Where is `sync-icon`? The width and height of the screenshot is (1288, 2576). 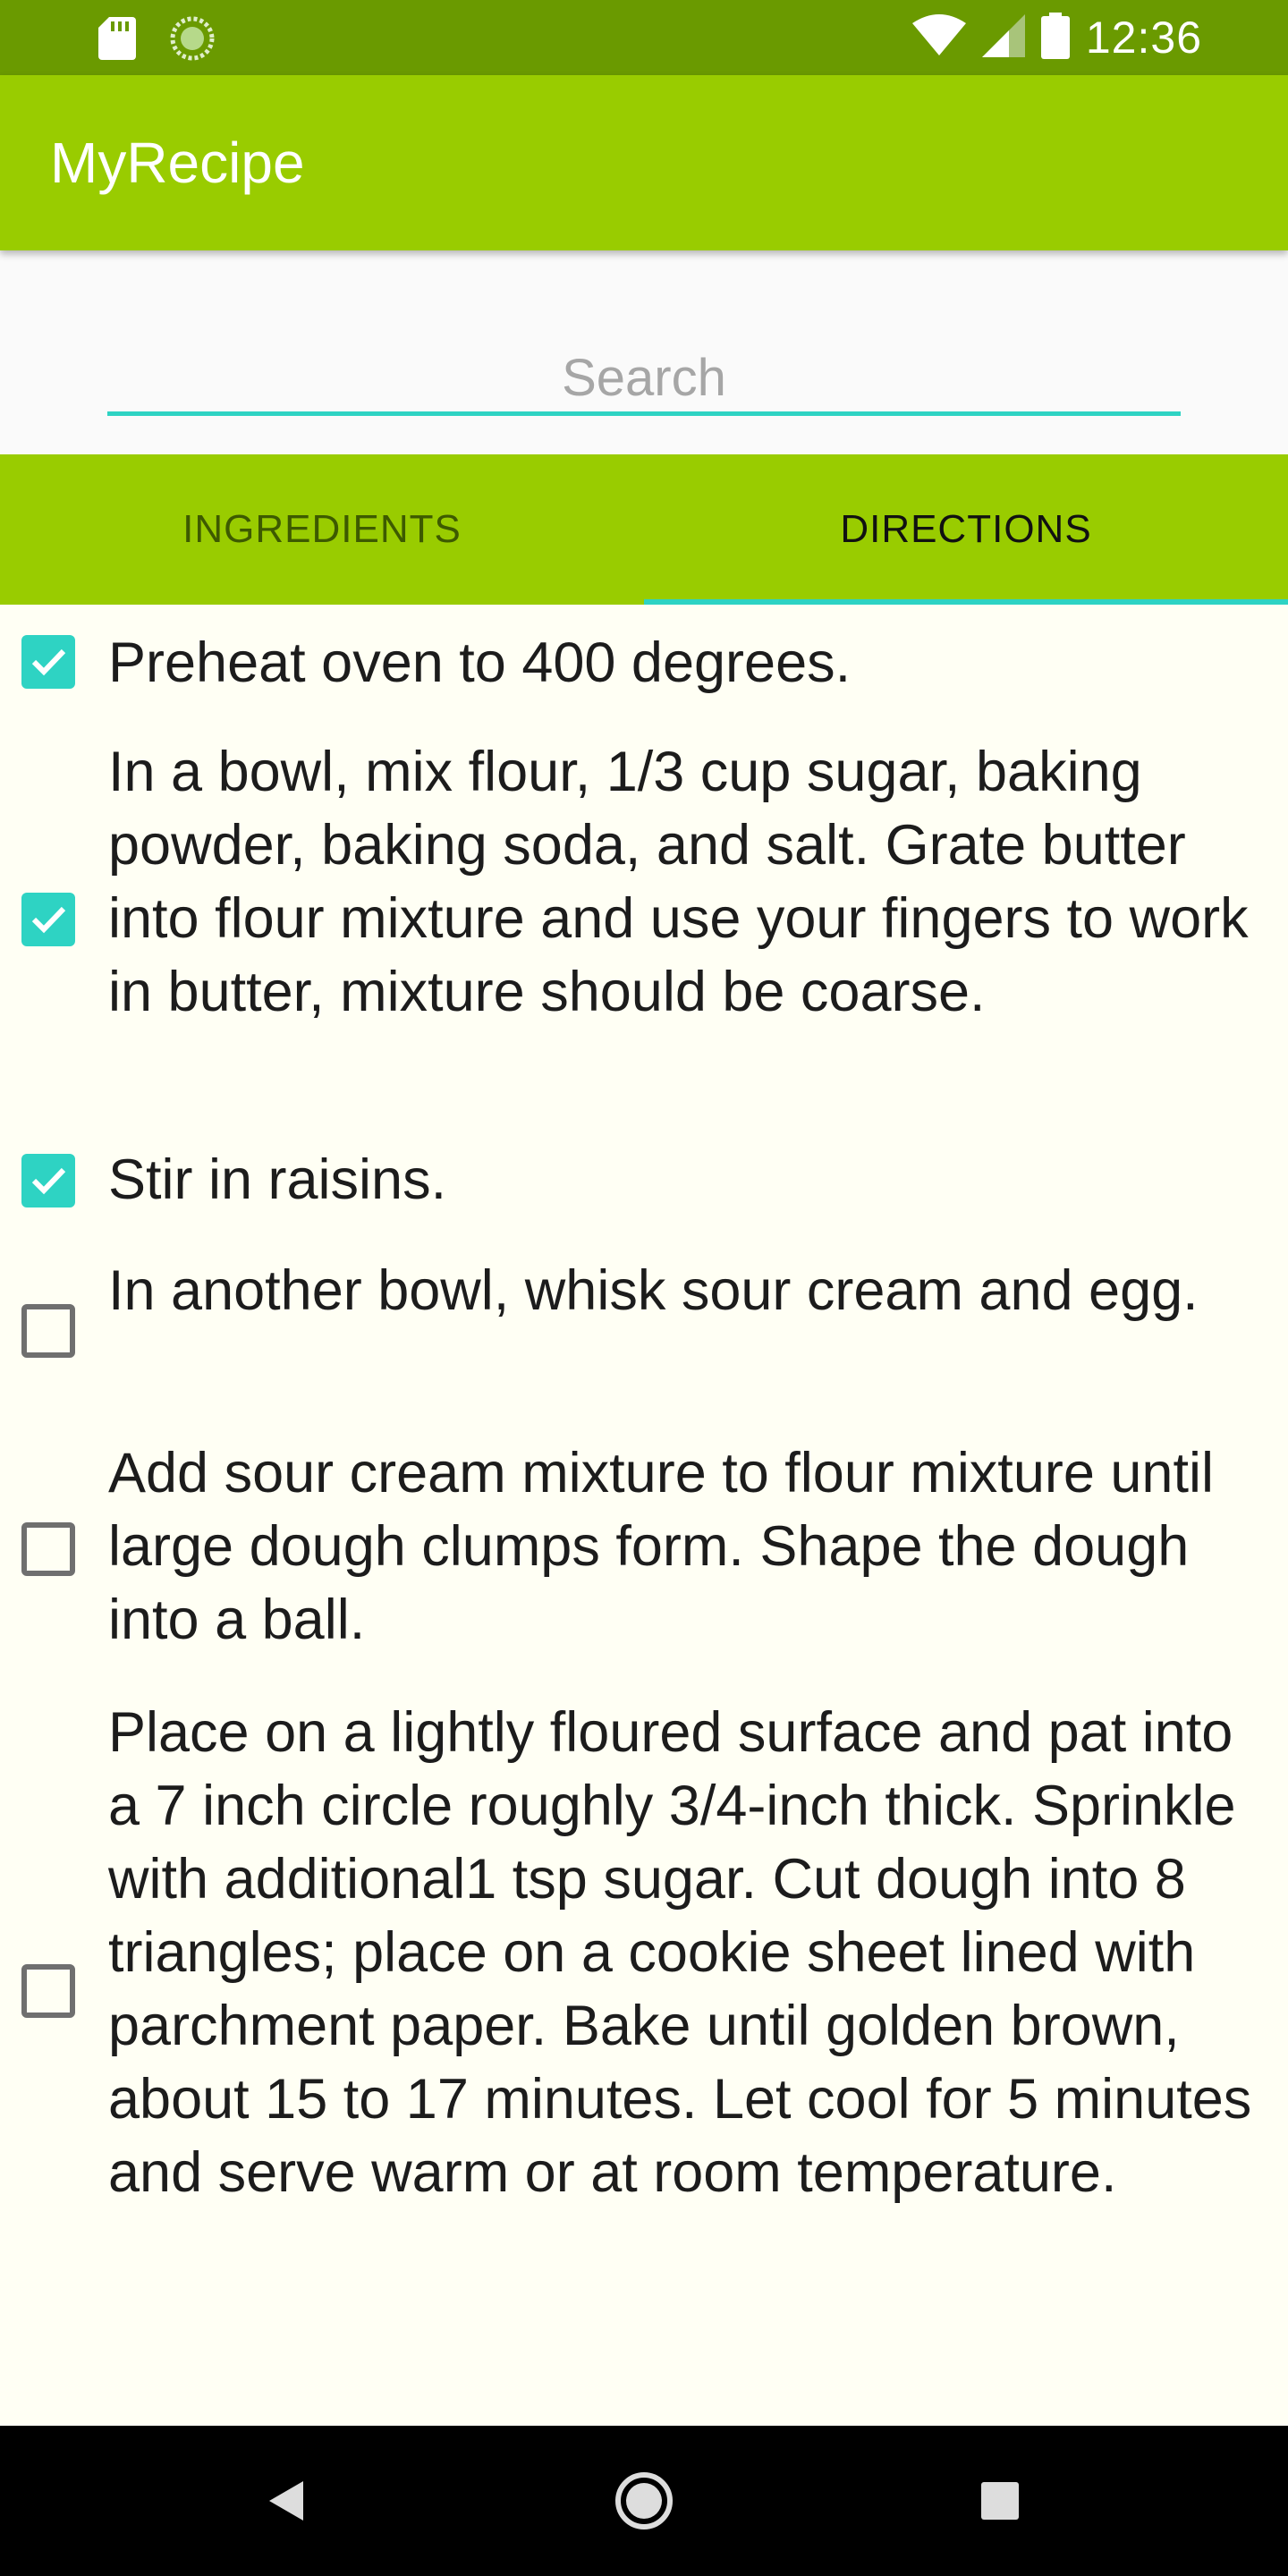
sync-icon is located at coordinates (192, 40).